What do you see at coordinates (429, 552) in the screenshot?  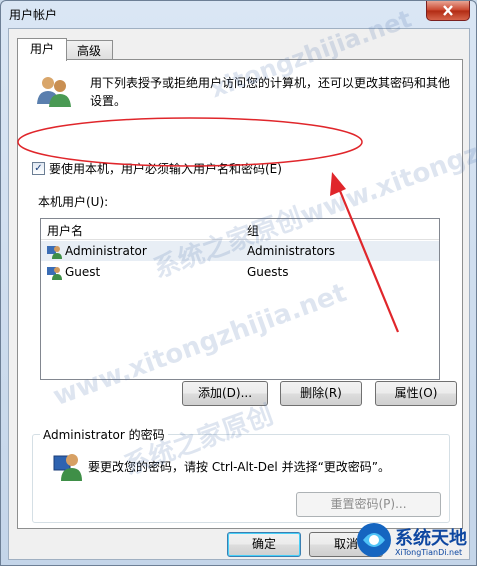 I see `logo-text-en: XiTongTianDi.net` at bounding box center [429, 552].